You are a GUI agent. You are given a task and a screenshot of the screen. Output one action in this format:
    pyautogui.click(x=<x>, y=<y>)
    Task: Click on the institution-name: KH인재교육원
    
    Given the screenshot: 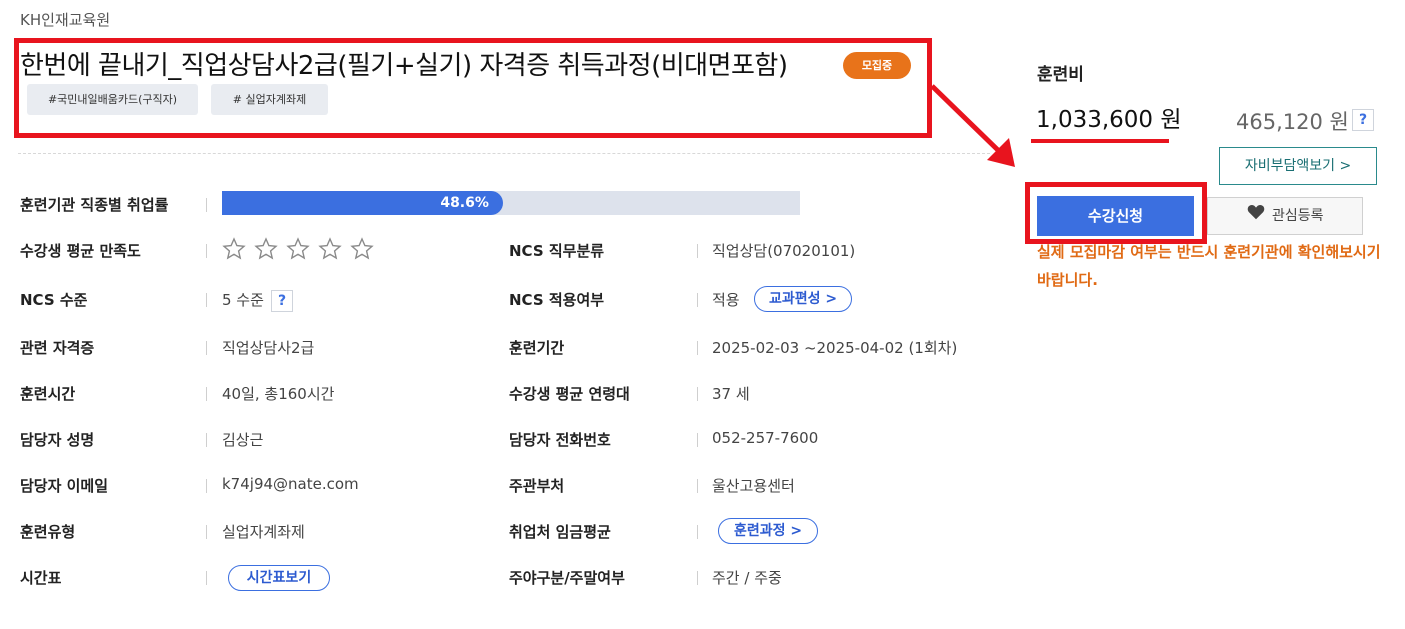 What is the action you would take?
    pyautogui.click(x=65, y=20)
    